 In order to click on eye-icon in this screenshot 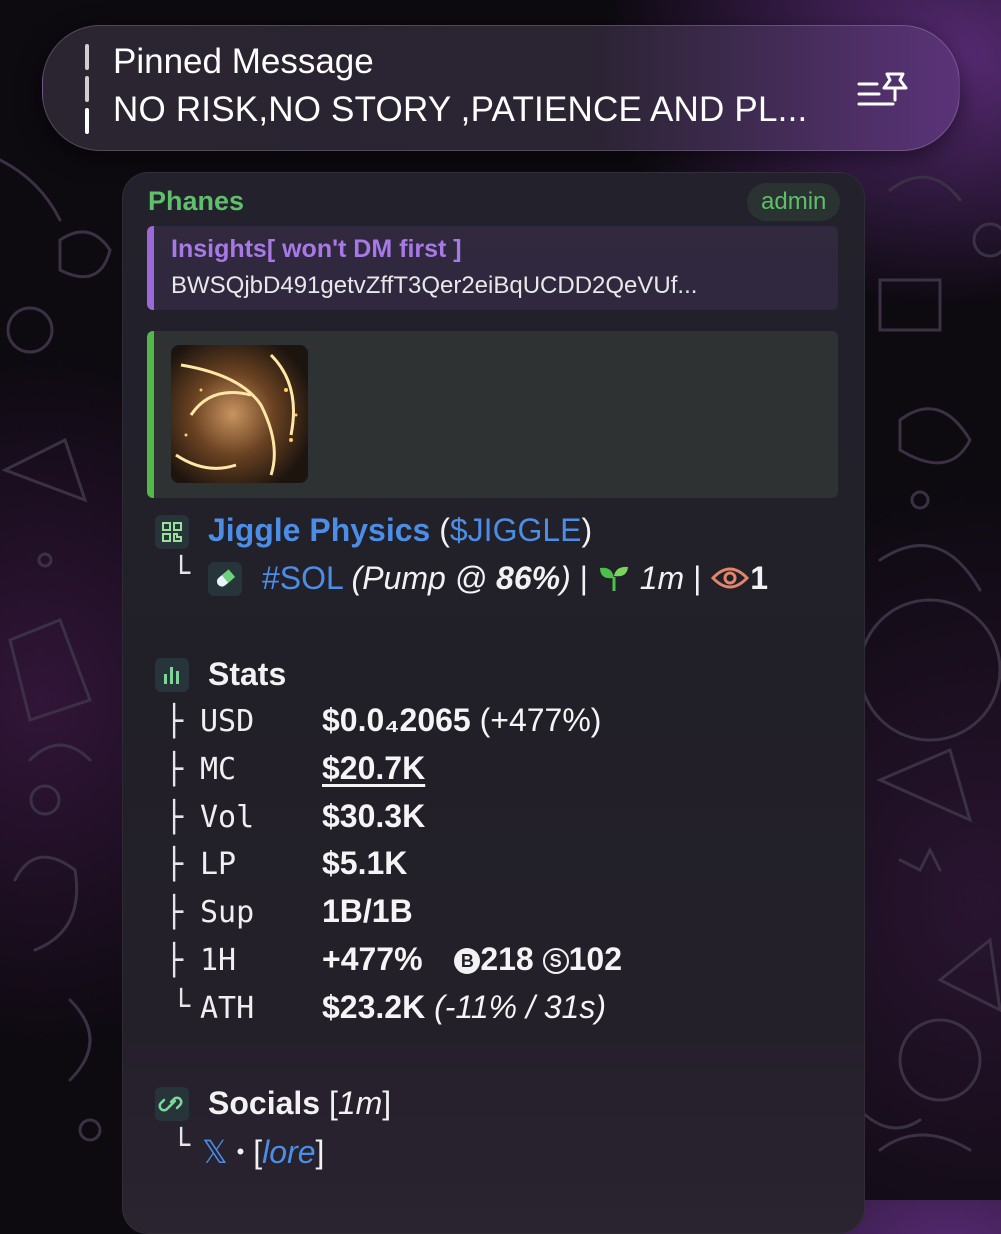, I will do `click(730, 578)`.